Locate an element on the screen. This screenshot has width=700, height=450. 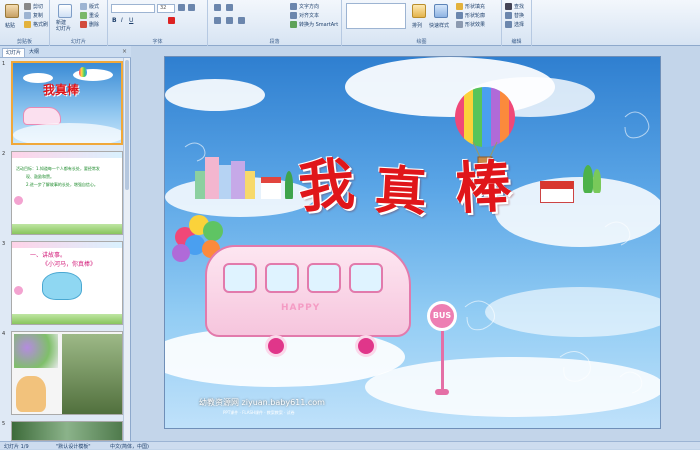
bold-button: B is located at coordinates (114, 20).